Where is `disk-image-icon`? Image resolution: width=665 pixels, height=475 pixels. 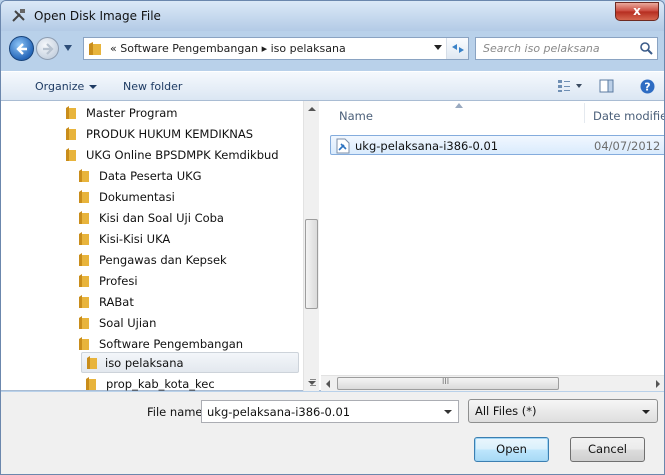
disk-image-icon is located at coordinates (18, 15).